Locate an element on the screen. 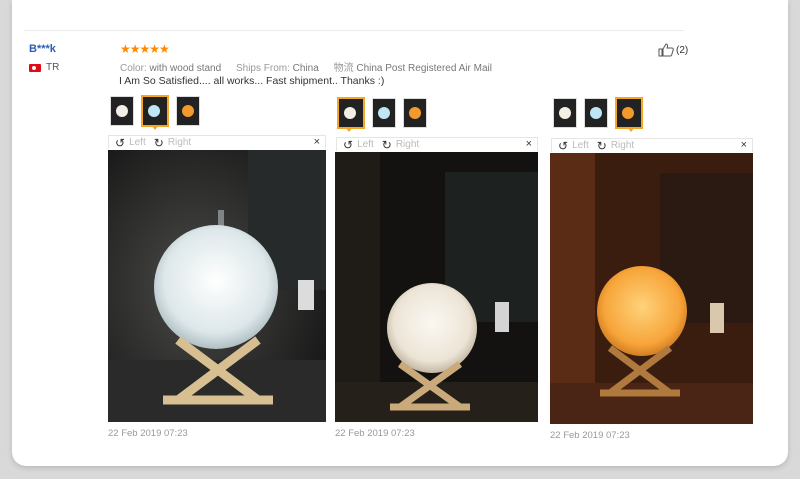 The height and width of the screenshot is (479, 800). color-value: with wood stand is located at coordinates (185, 68).